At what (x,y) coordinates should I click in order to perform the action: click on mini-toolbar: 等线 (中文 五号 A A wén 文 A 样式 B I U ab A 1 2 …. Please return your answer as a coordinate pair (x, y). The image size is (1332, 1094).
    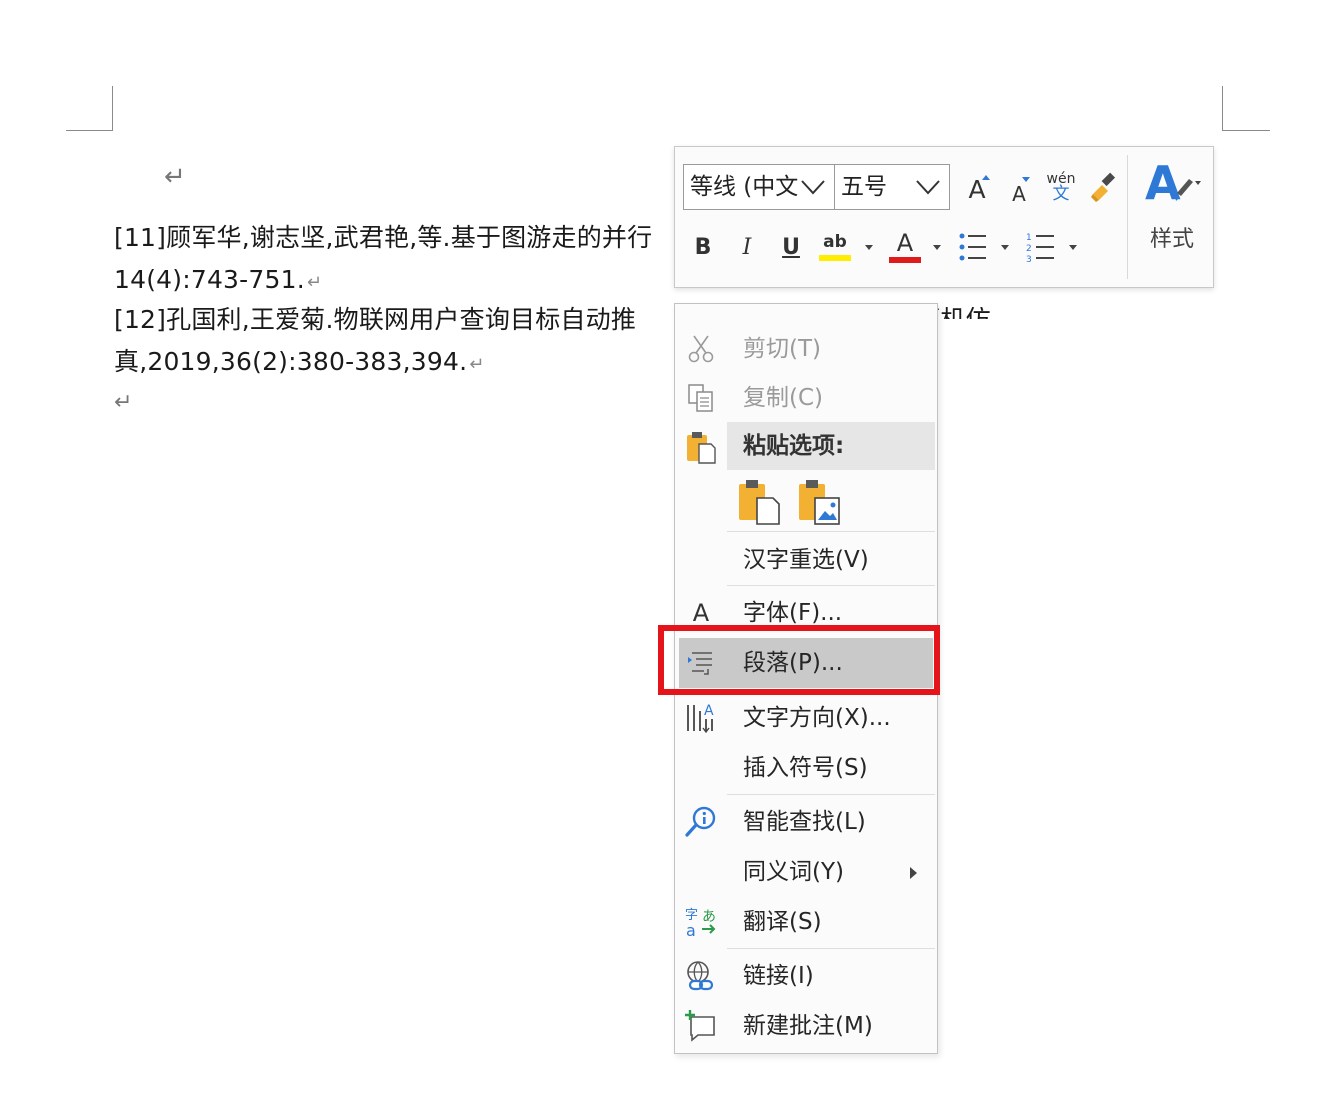
    Looking at the image, I should click on (944, 217).